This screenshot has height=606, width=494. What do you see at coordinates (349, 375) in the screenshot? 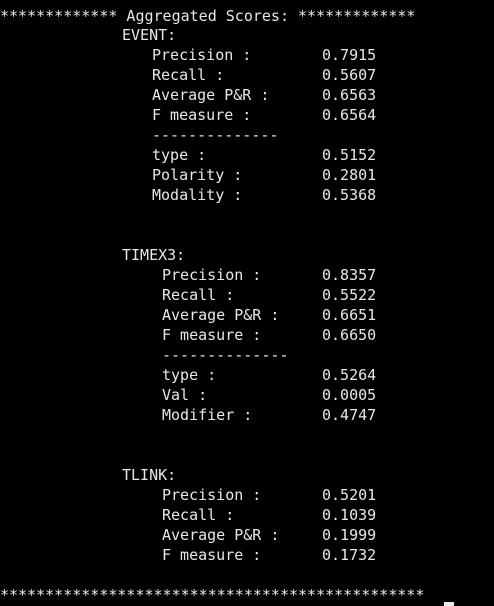
I see `attribute-value: 0.5264` at bounding box center [349, 375].